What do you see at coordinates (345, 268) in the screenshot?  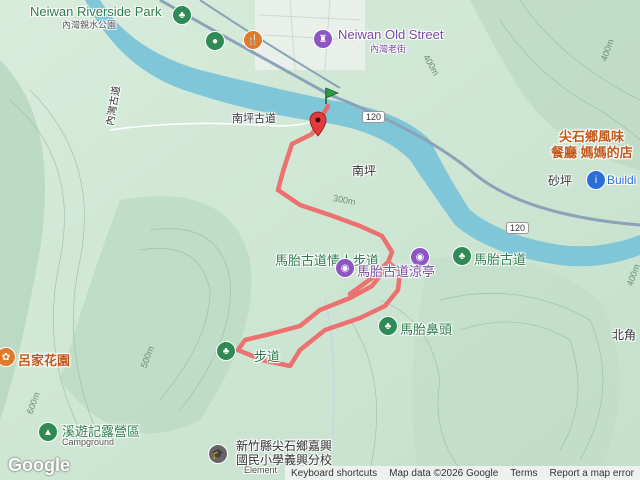 I see `camera-icon: ◉` at bounding box center [345, 268].